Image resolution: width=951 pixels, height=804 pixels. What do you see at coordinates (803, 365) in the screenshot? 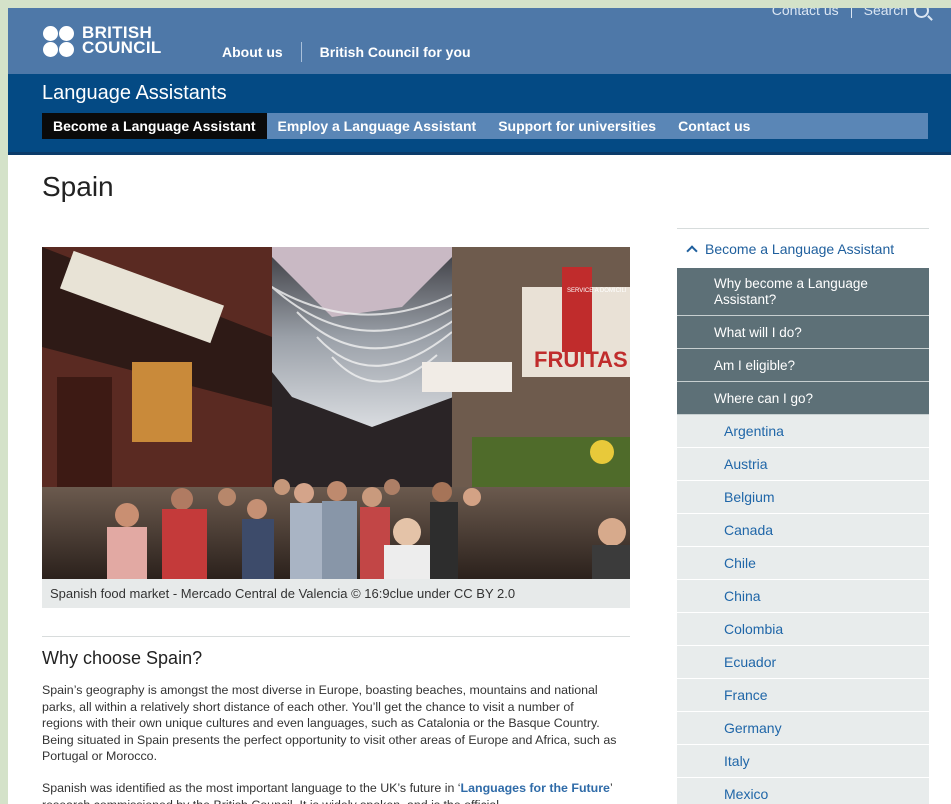
I see `sidebar-item-am-i-eligible: Am I eligible?` at bounding box center [803, 365].